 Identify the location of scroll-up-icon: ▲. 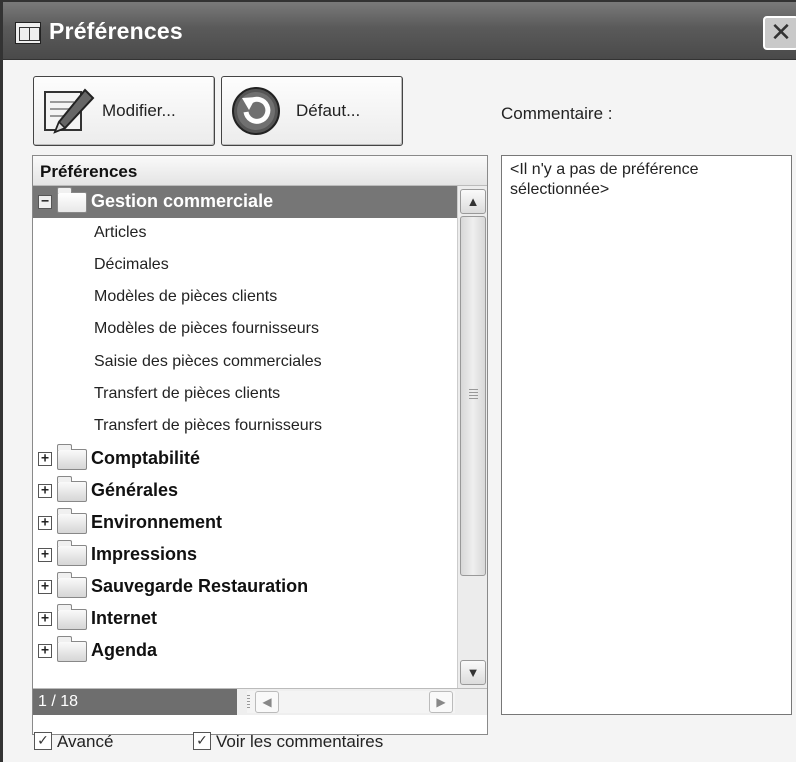
(473, 201).